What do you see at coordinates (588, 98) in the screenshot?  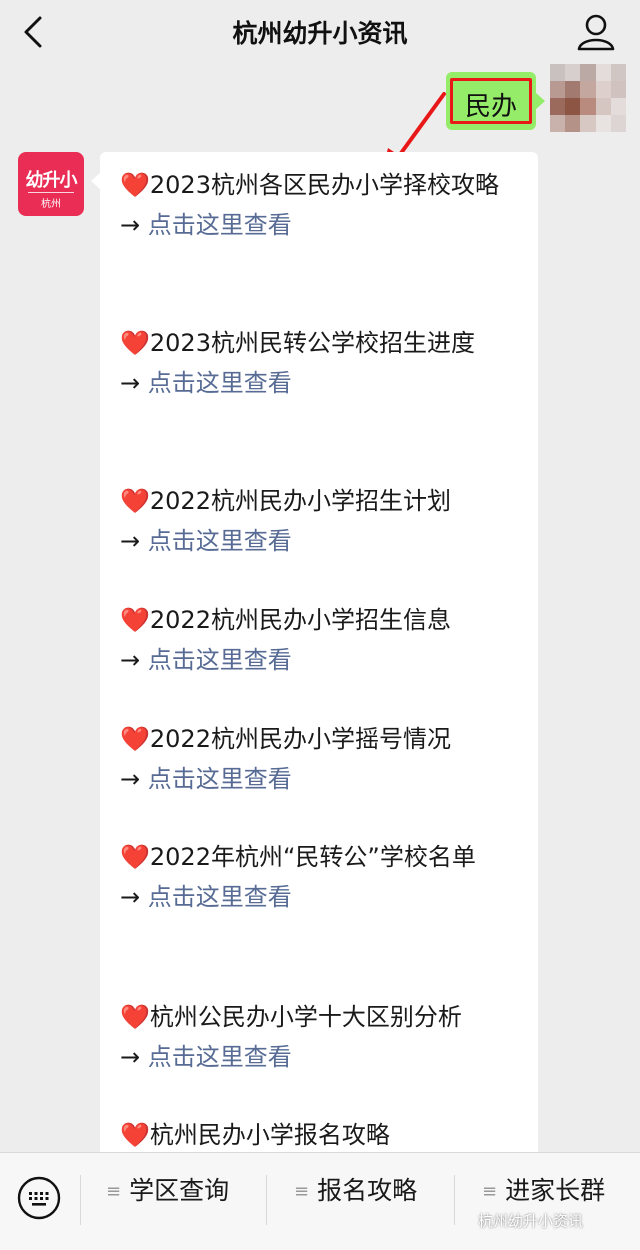 I see `user-avatar` at bounding box center [588, 98].